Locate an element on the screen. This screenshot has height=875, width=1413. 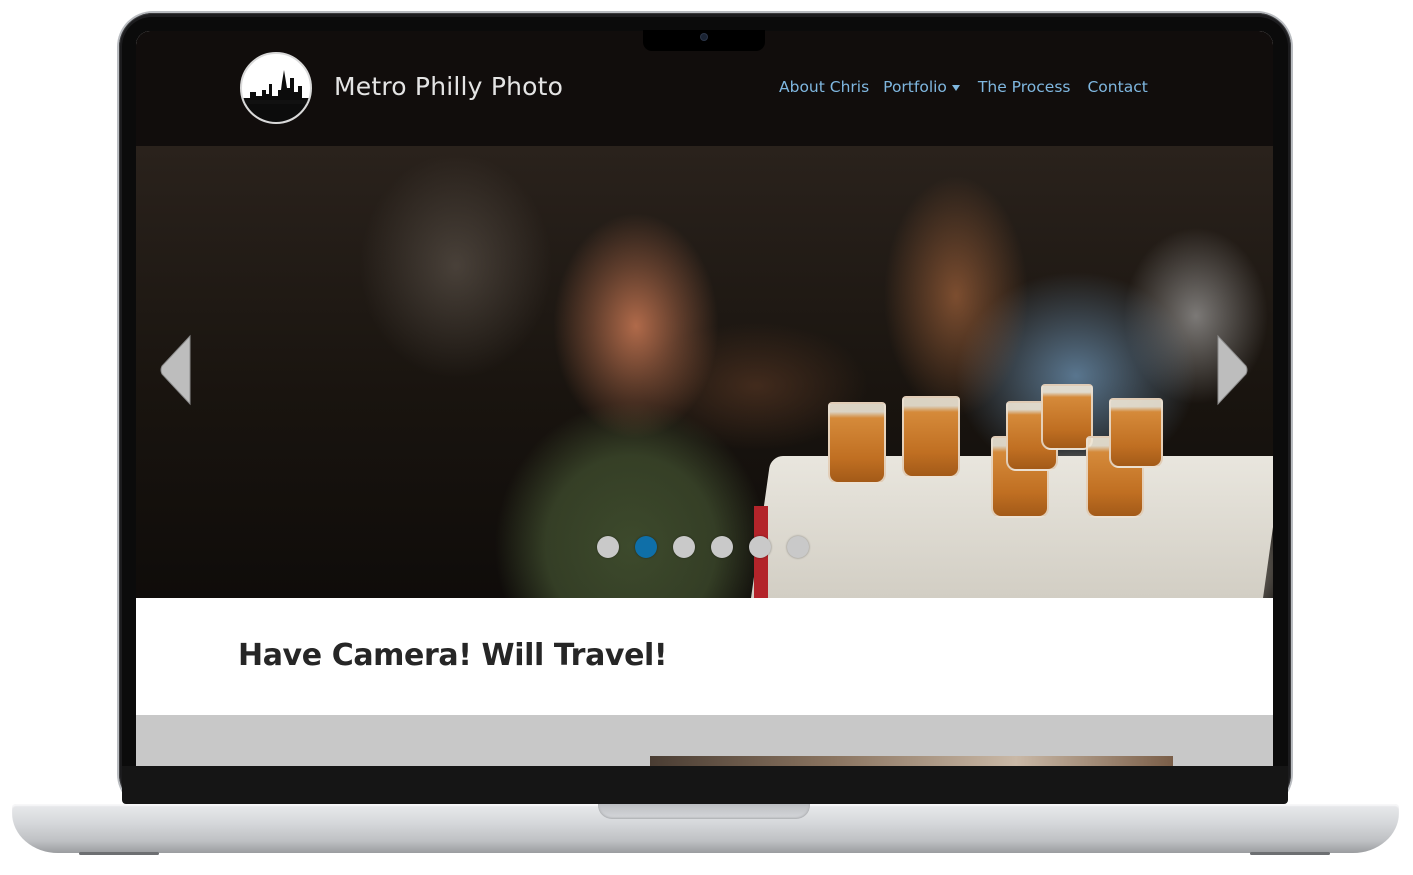
site-title: Metro Philly Photo is located at coordinates (448, 86).